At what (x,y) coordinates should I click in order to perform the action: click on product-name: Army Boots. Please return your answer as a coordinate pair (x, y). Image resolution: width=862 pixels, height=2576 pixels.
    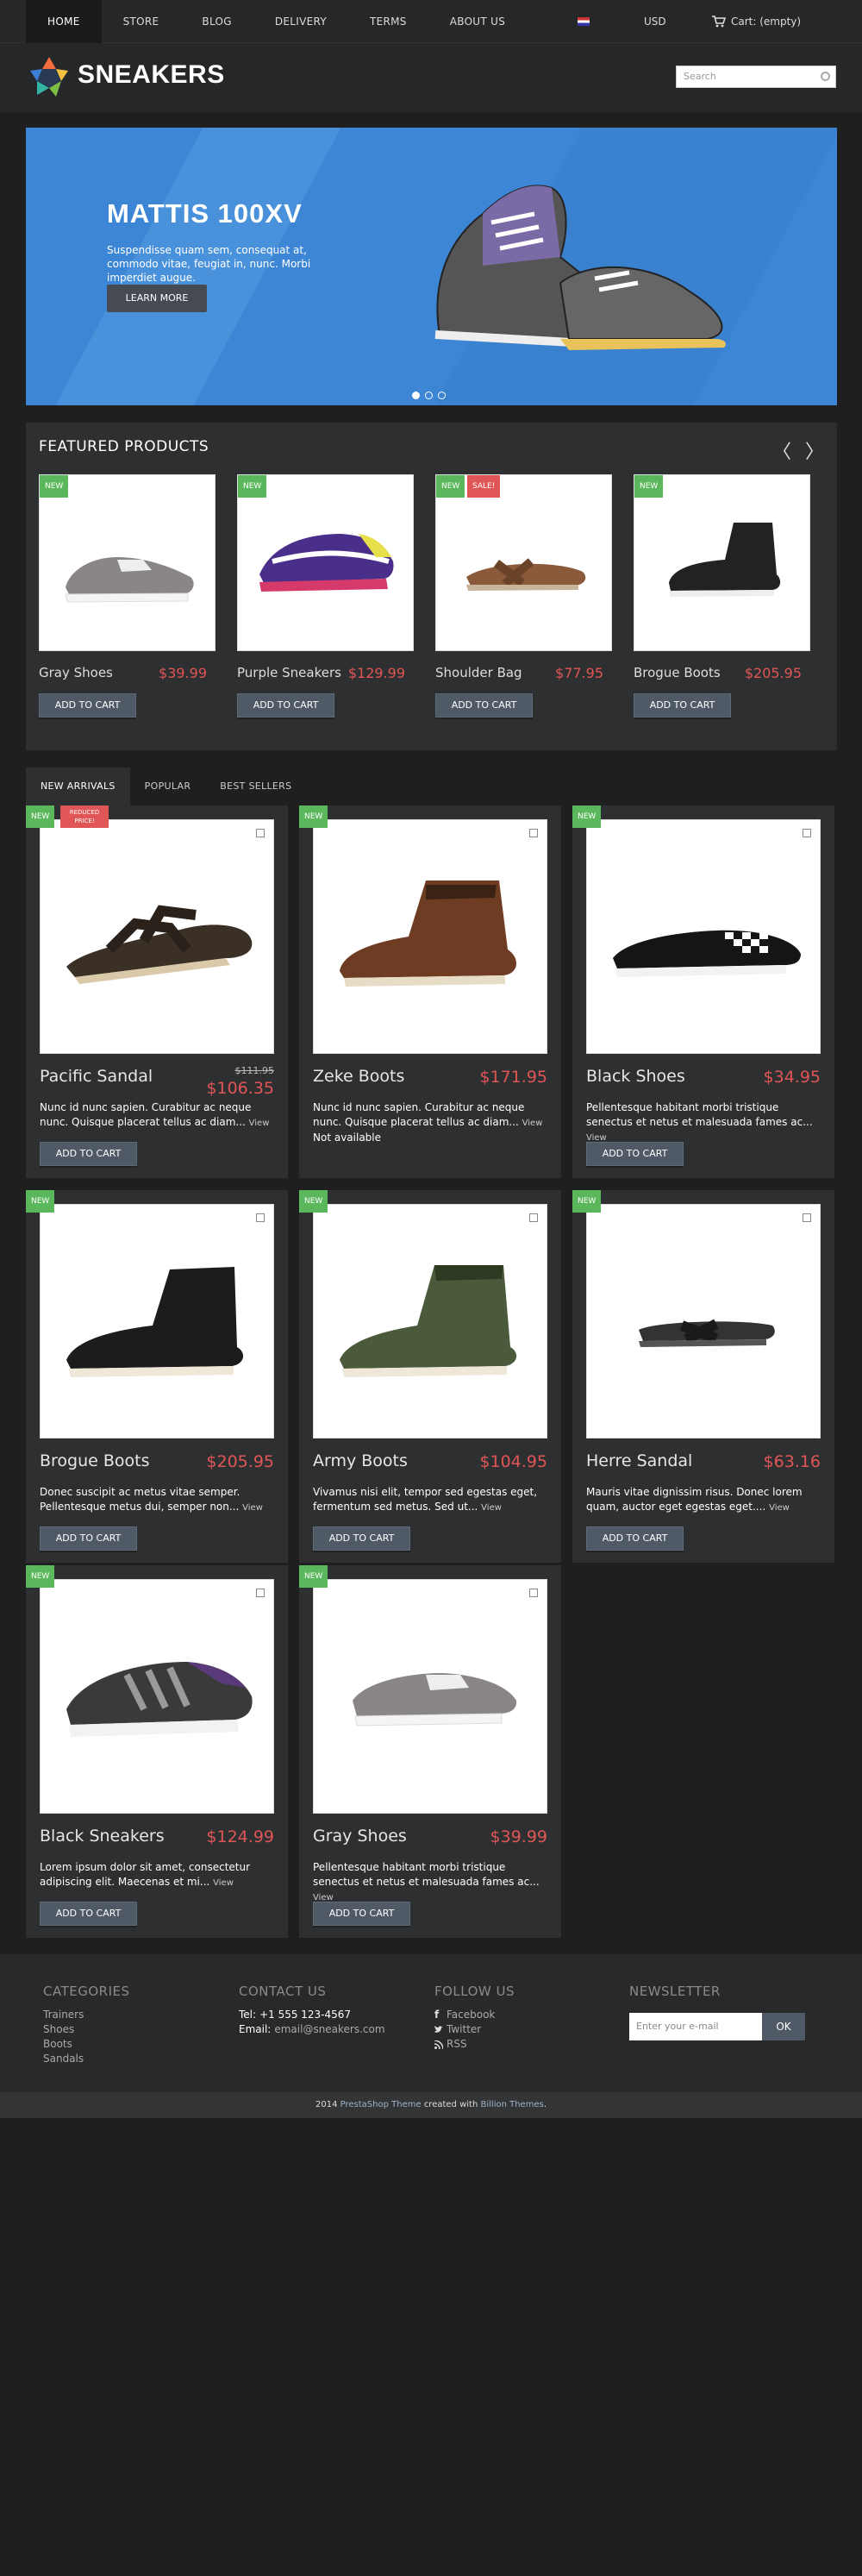
    Looking at the image, I should click on (360, 1460).